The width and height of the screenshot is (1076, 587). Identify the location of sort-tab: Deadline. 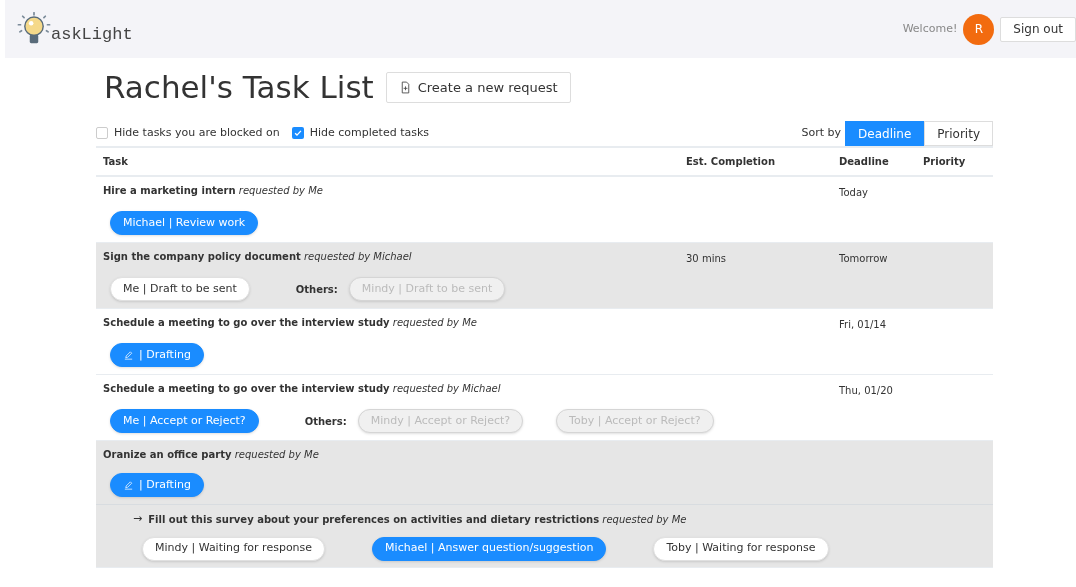
(885, 133).